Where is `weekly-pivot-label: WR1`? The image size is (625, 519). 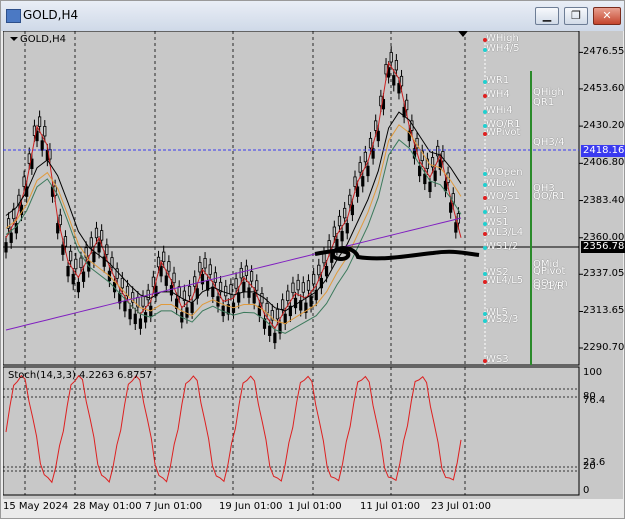
weekly-pivot-label: WR1 is located at coordinates (498, 80).